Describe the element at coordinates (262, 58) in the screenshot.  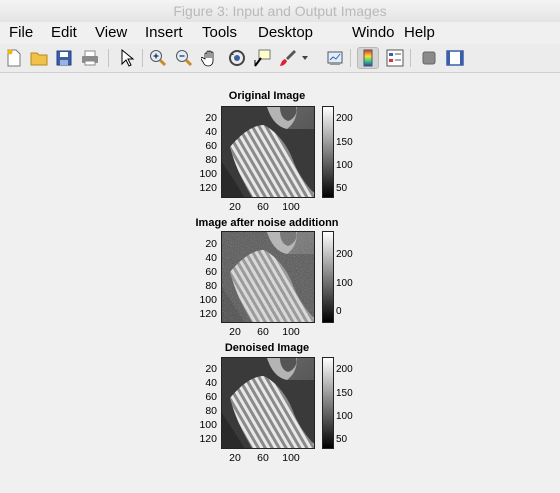
I see `data-cursor-icon` at that location.